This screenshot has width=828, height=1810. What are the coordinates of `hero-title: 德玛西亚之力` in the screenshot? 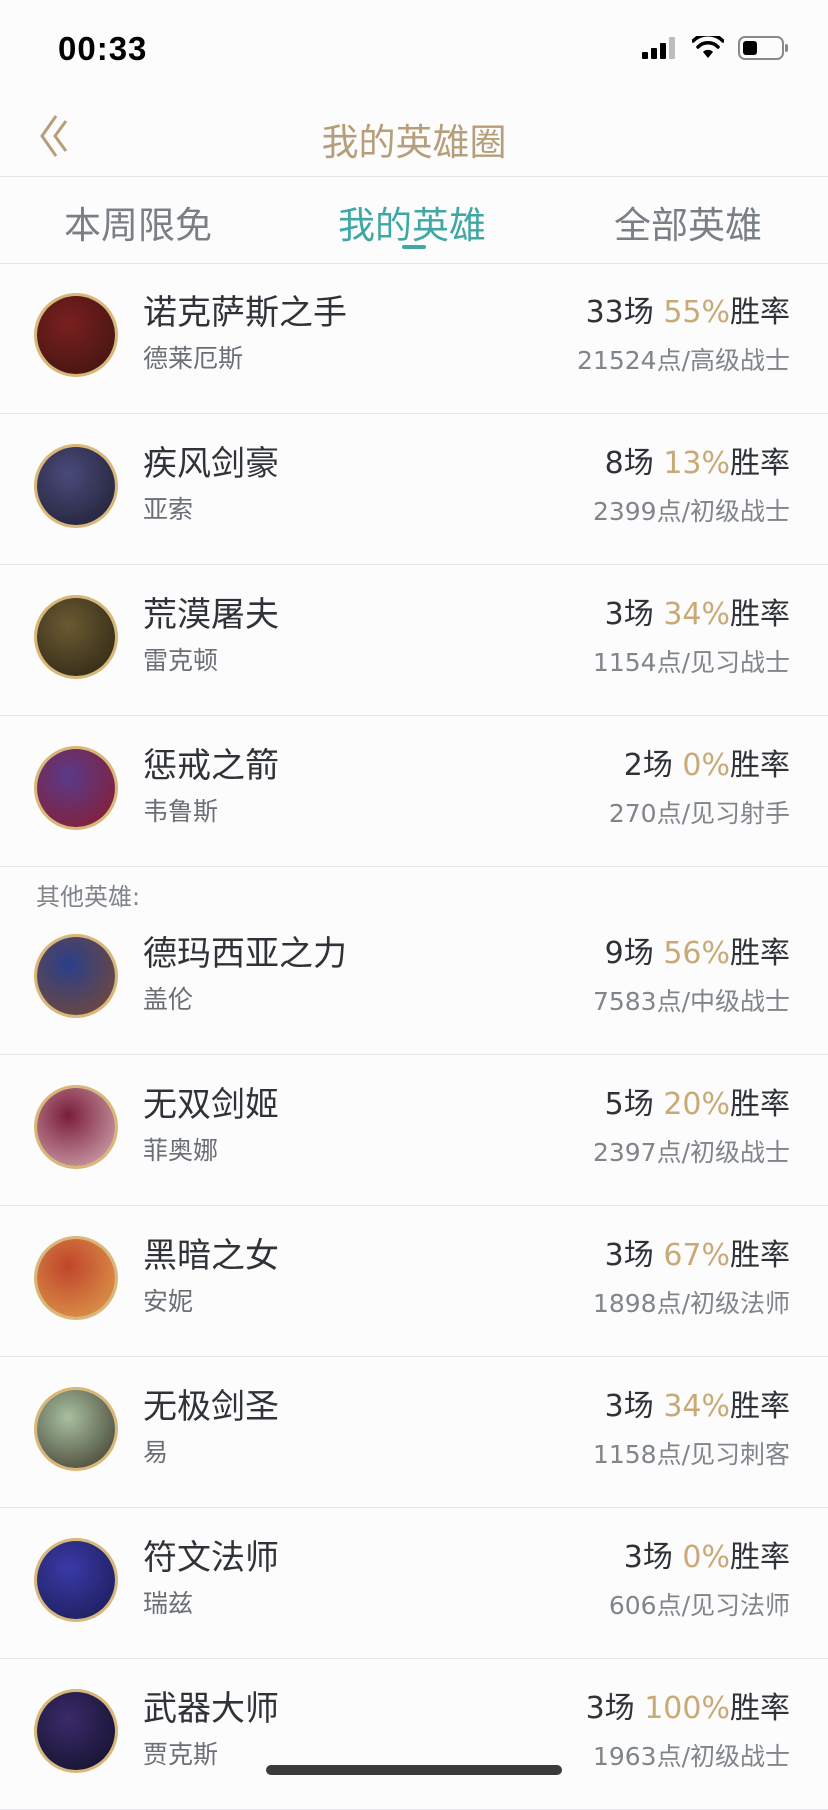 It's located at (245, 954).